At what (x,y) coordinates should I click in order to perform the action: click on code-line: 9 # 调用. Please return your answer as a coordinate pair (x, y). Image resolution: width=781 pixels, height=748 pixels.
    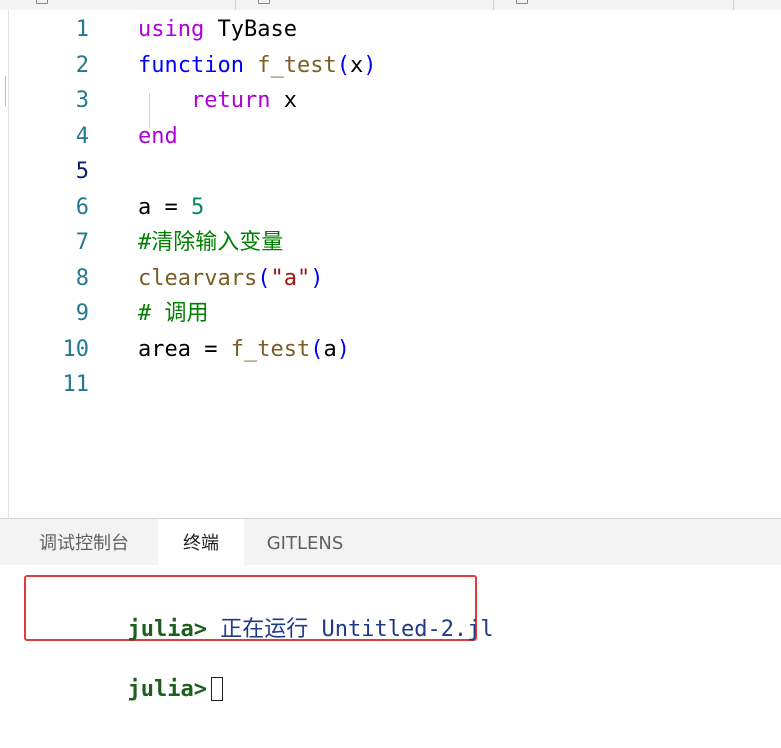
    Looking at the image, I should click on (395, 313).